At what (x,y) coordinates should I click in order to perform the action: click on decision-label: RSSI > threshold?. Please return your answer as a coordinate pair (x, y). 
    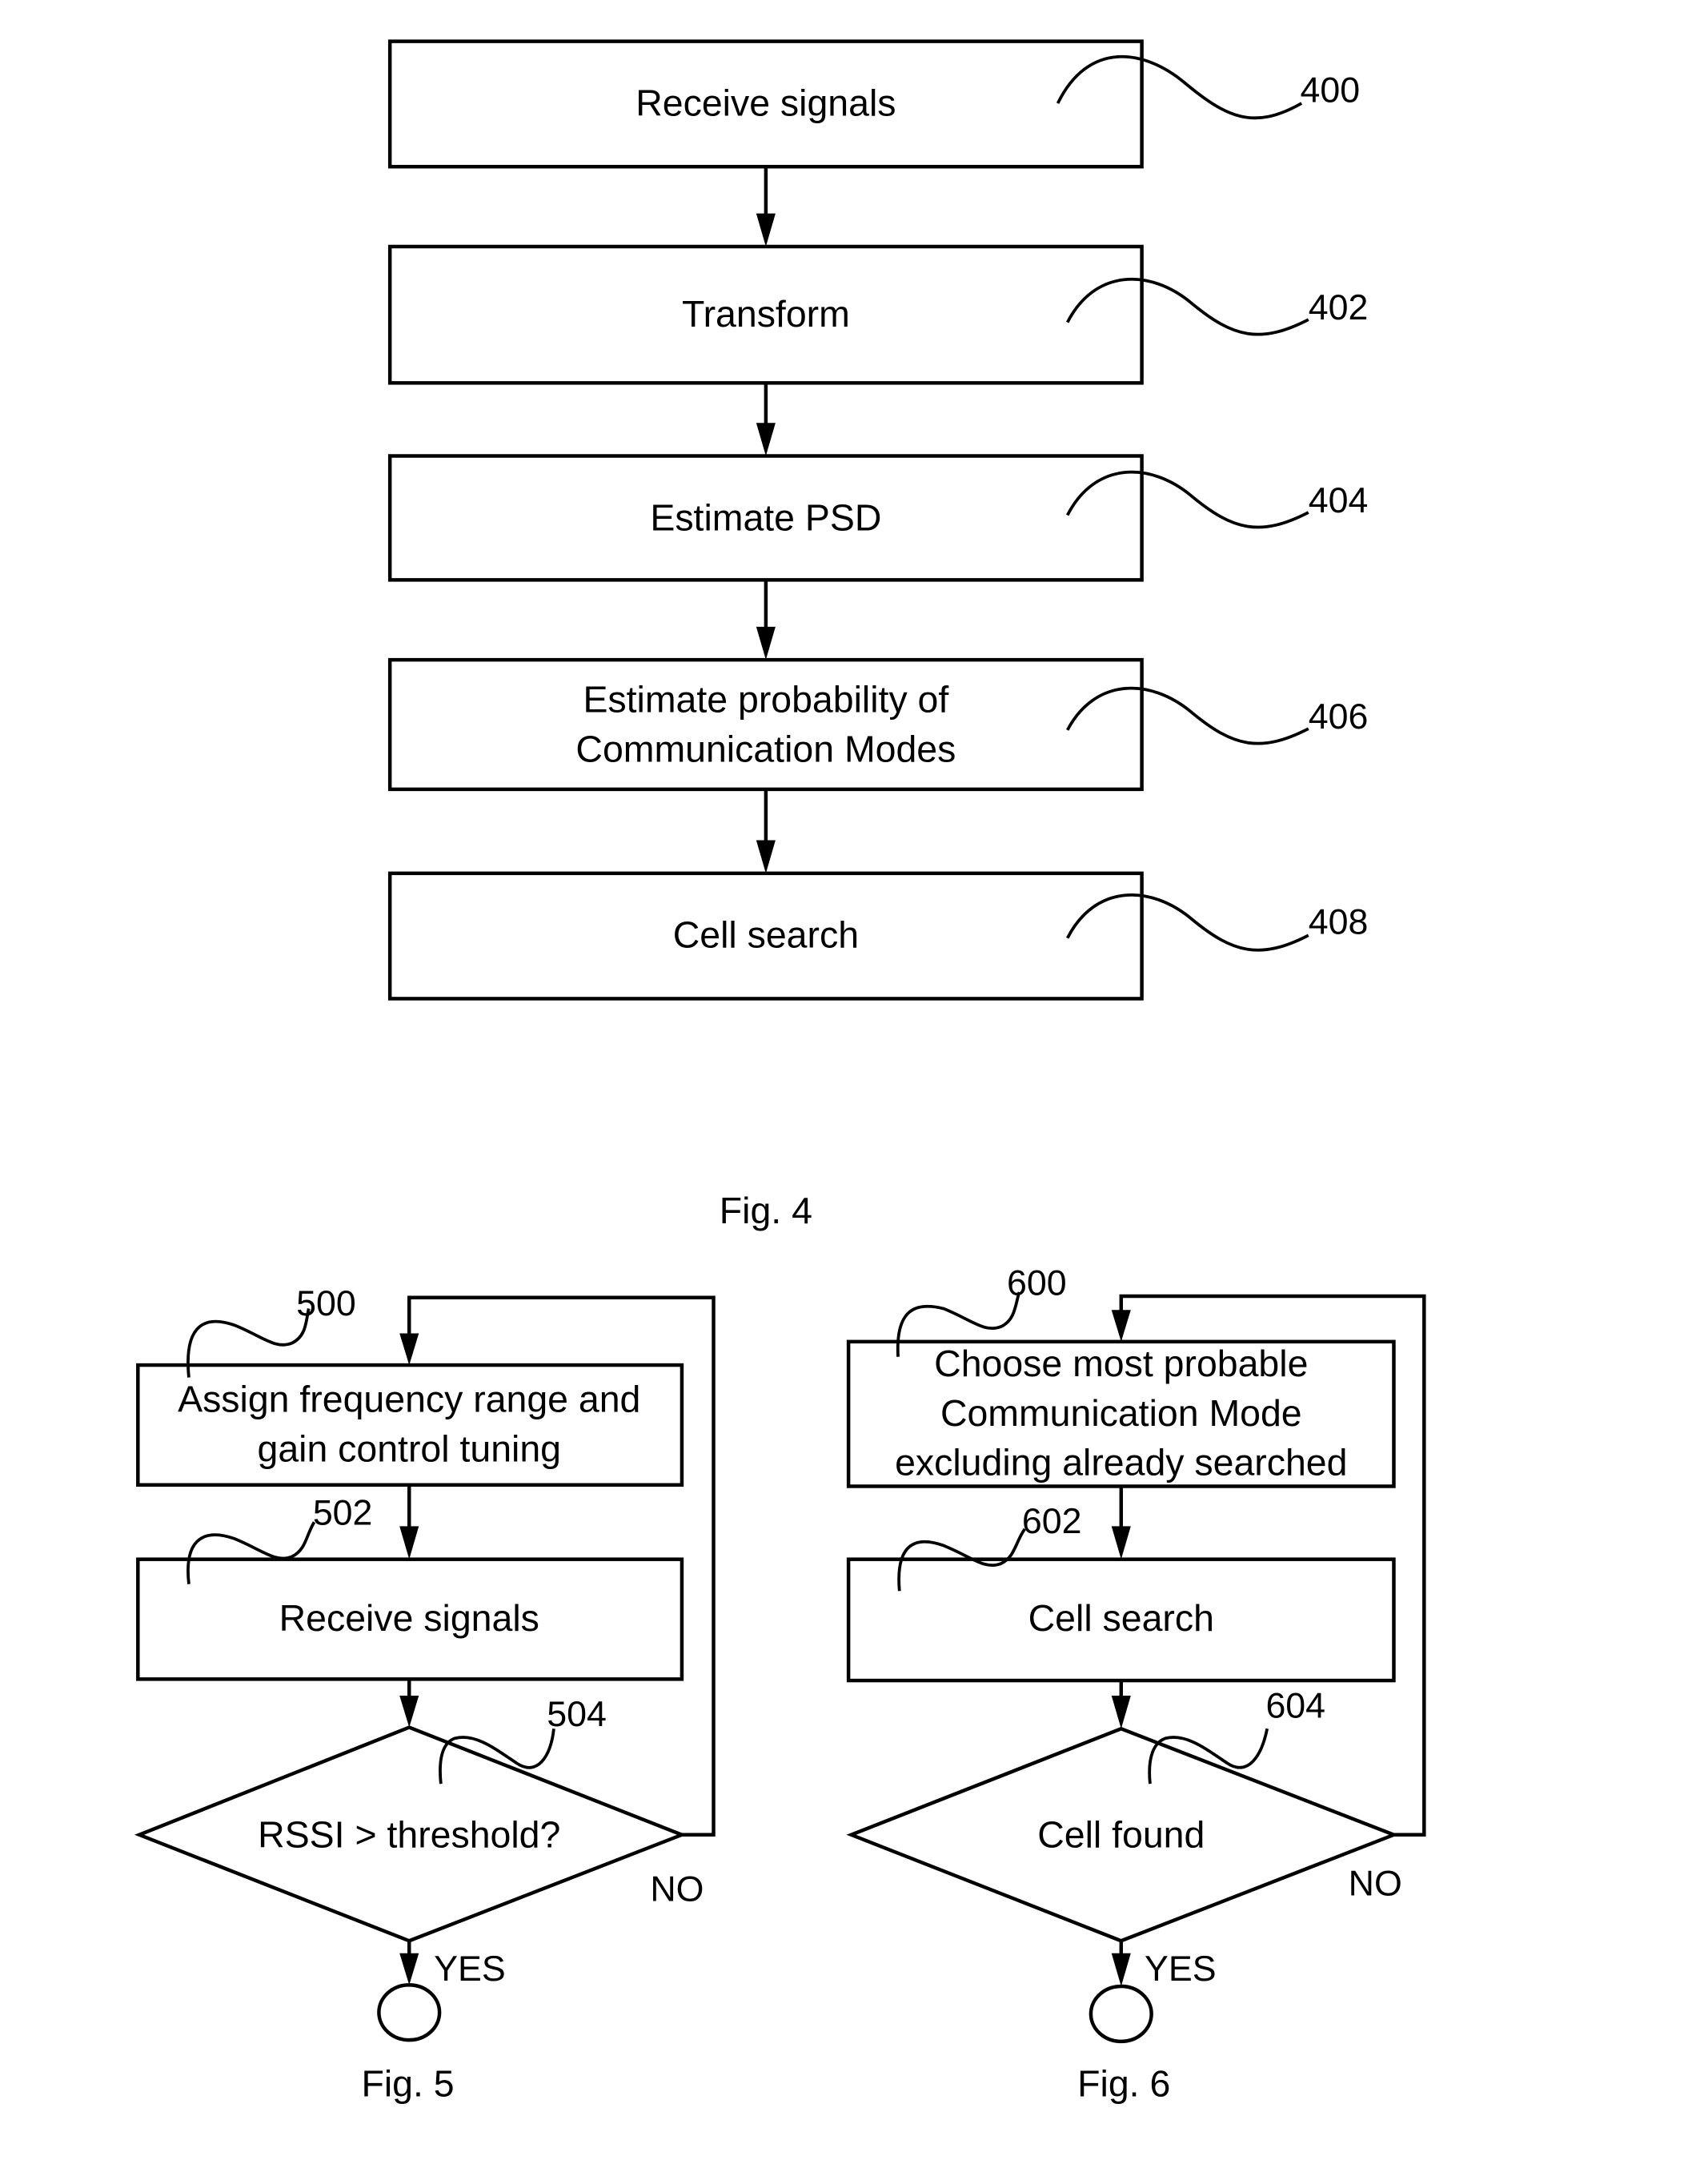
    Looking at the image, I should click on (409, 1834).